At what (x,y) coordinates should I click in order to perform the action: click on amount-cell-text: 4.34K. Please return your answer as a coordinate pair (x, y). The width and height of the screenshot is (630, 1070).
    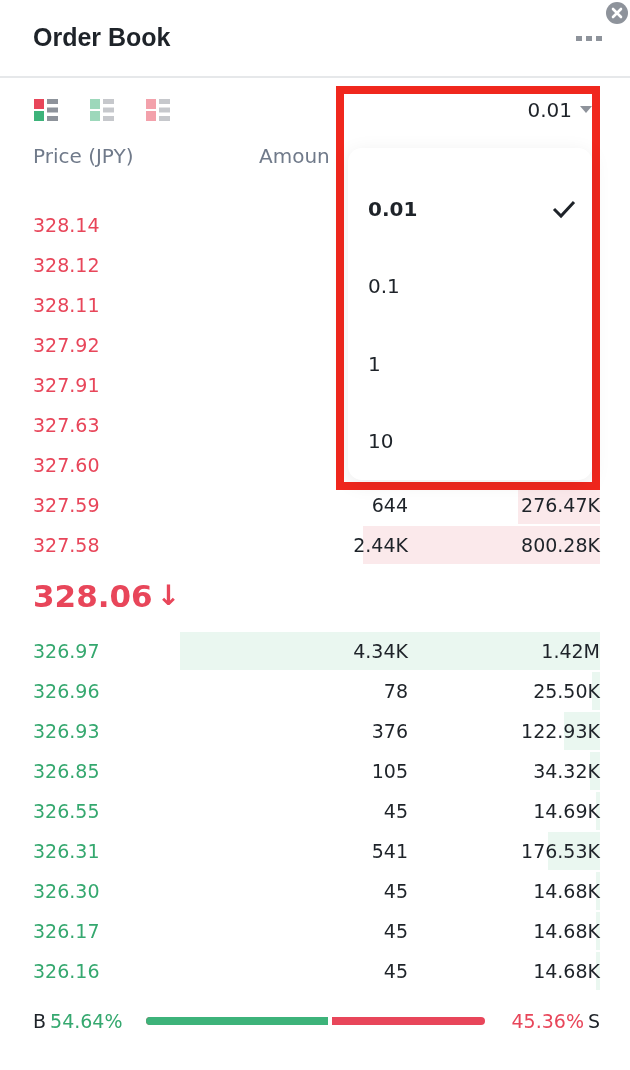
    Looking at the image, I should click on (380, 651).